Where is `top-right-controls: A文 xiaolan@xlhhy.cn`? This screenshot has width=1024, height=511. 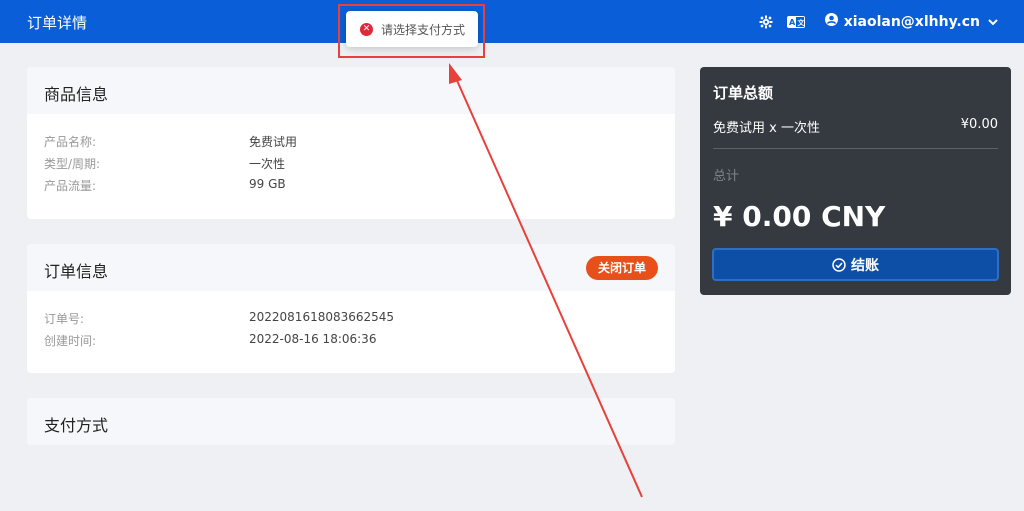
top-right-controls: A文 xiaolan@xlhhy.cn is located at coordinates (871, 21).